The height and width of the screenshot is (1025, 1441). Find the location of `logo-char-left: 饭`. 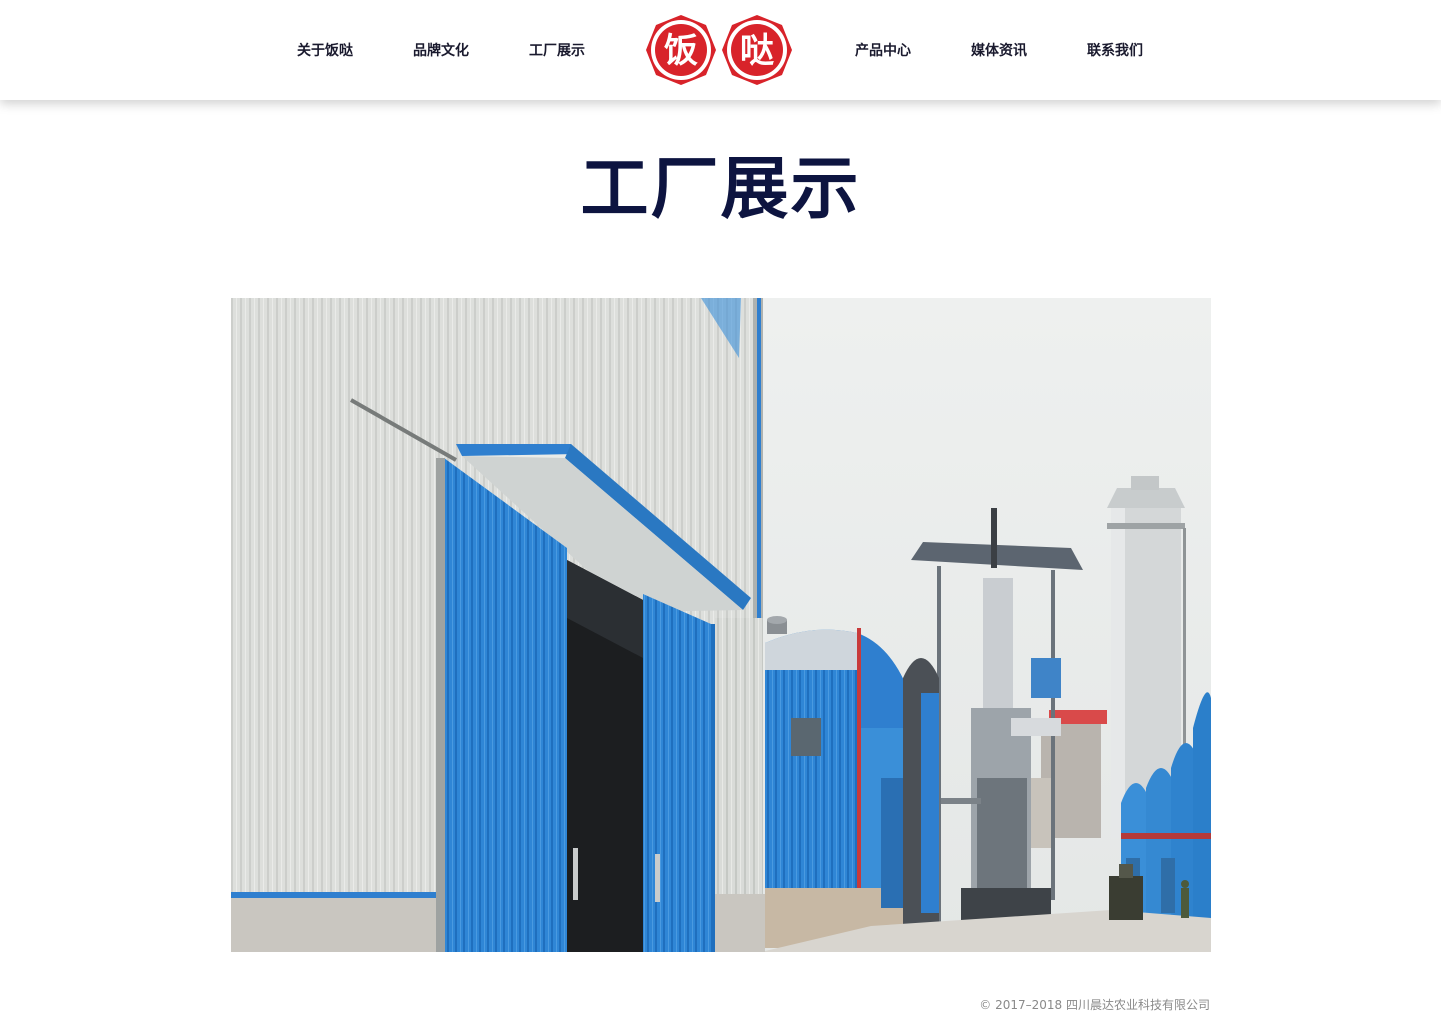

logo-char-left: 饭 is located at coordinates (681, 51).